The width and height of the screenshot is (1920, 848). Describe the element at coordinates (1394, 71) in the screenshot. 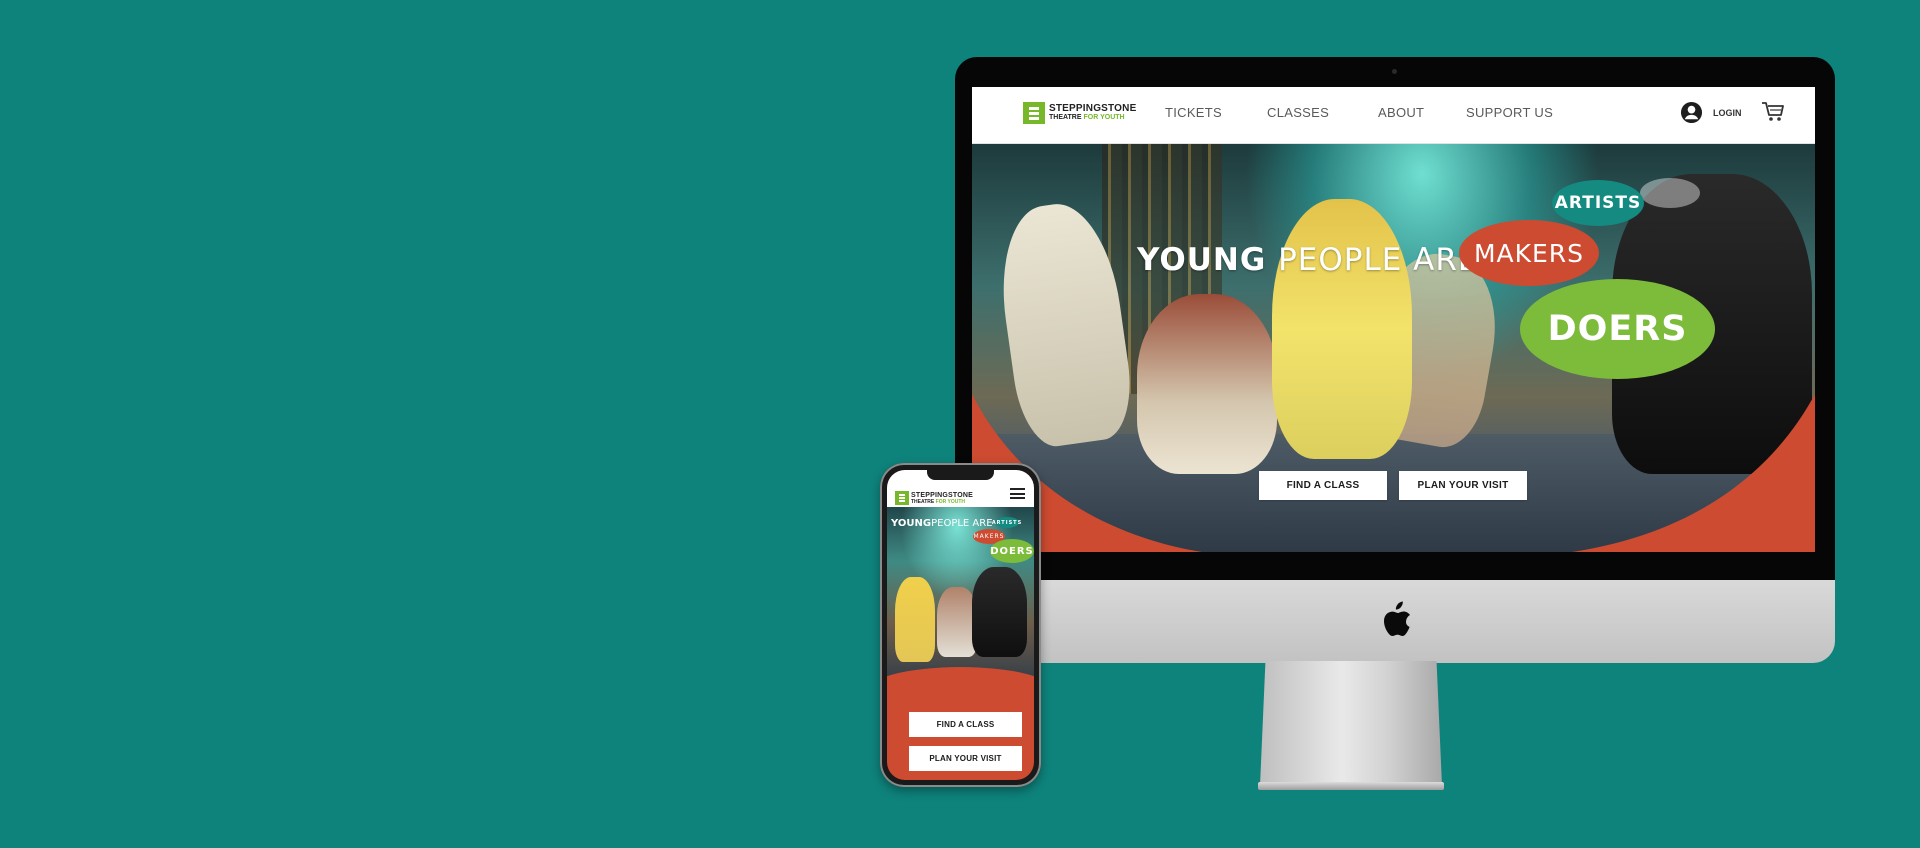

I see `camera-dot` at that location.